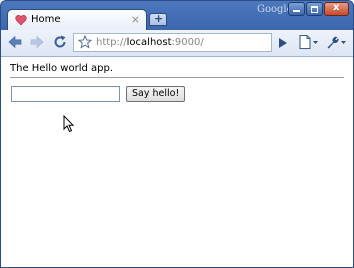 This screenshot has width=354, height=268. I want to click on close-icon: x, so click(336, 7).